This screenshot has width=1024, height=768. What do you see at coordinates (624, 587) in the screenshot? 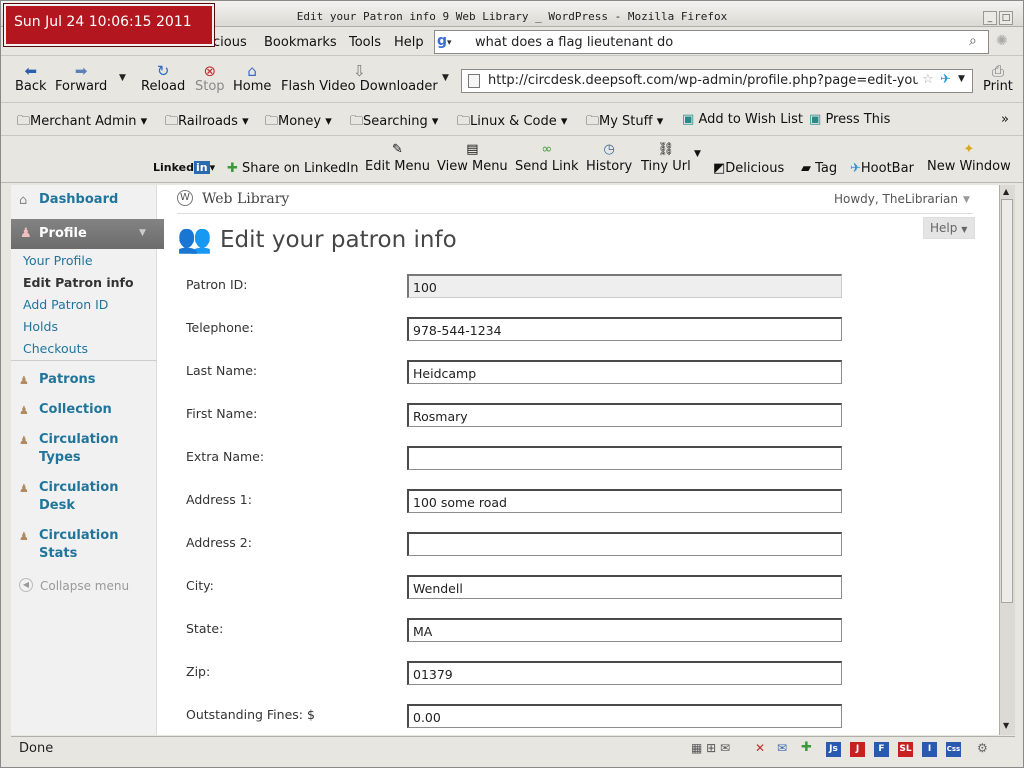
I see `city-field: Wendell` at bounding box center [624, 587].